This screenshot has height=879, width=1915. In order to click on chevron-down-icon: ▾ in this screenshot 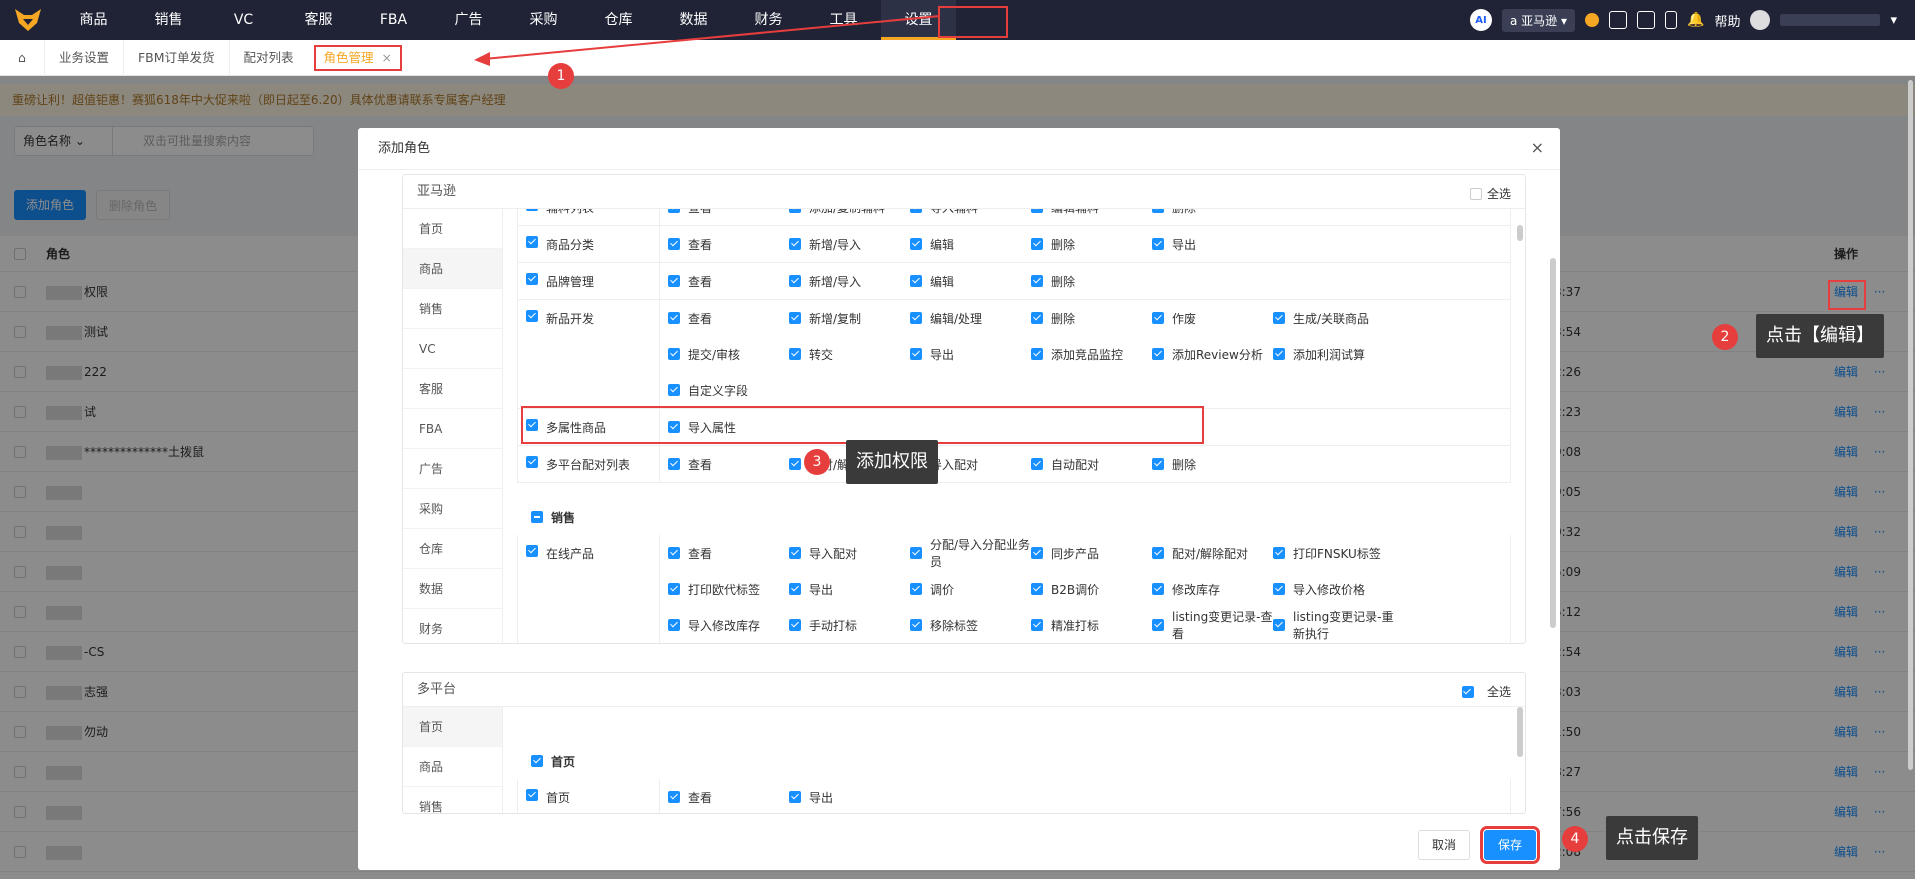, I will do `click(1893, 20)`.